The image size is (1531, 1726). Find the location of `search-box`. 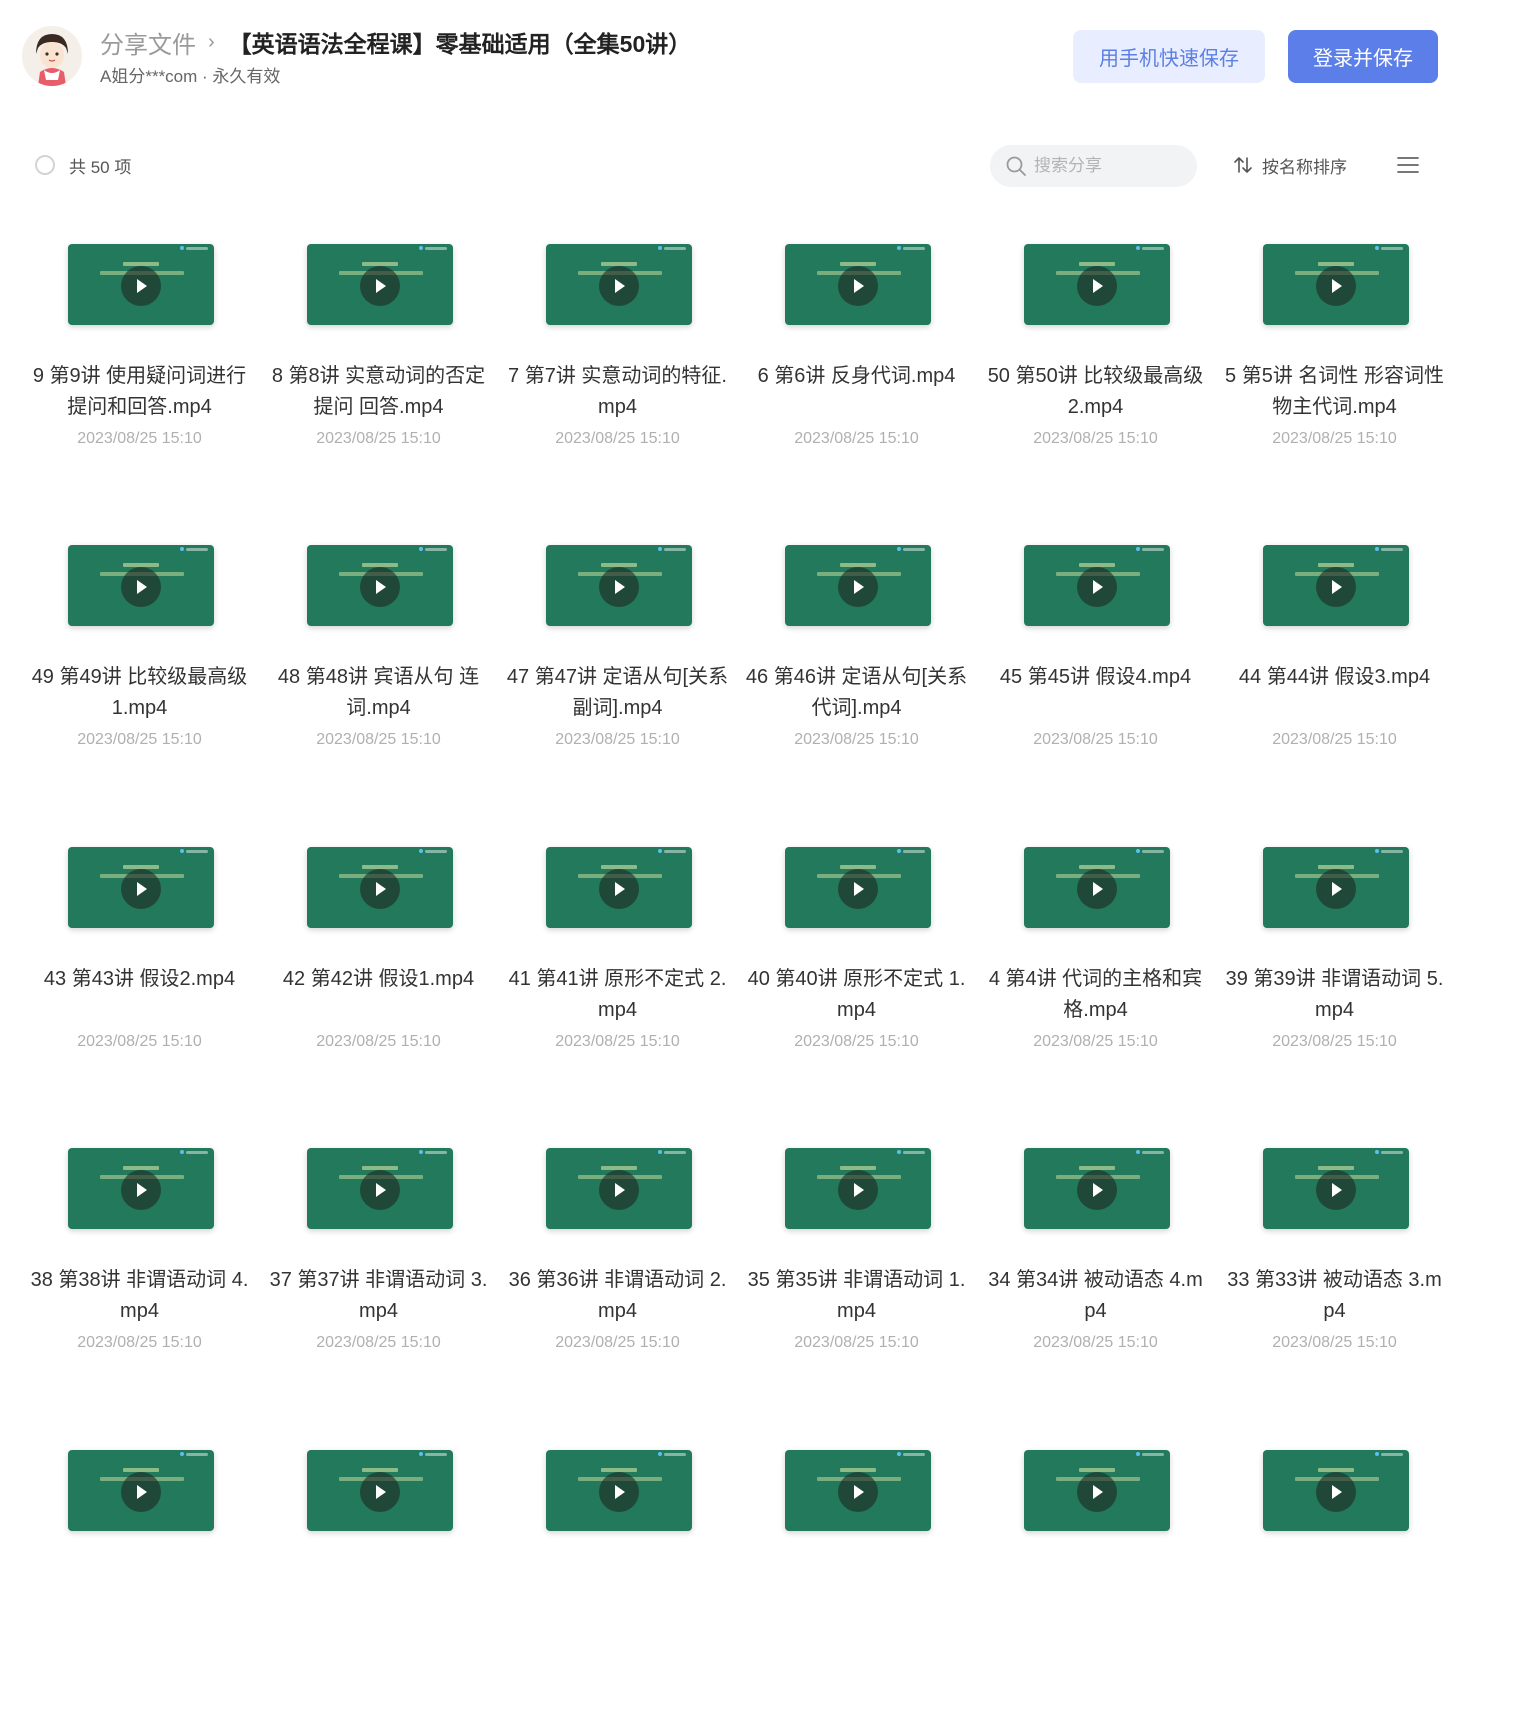

search-box is located at coordinates (1093, 166).